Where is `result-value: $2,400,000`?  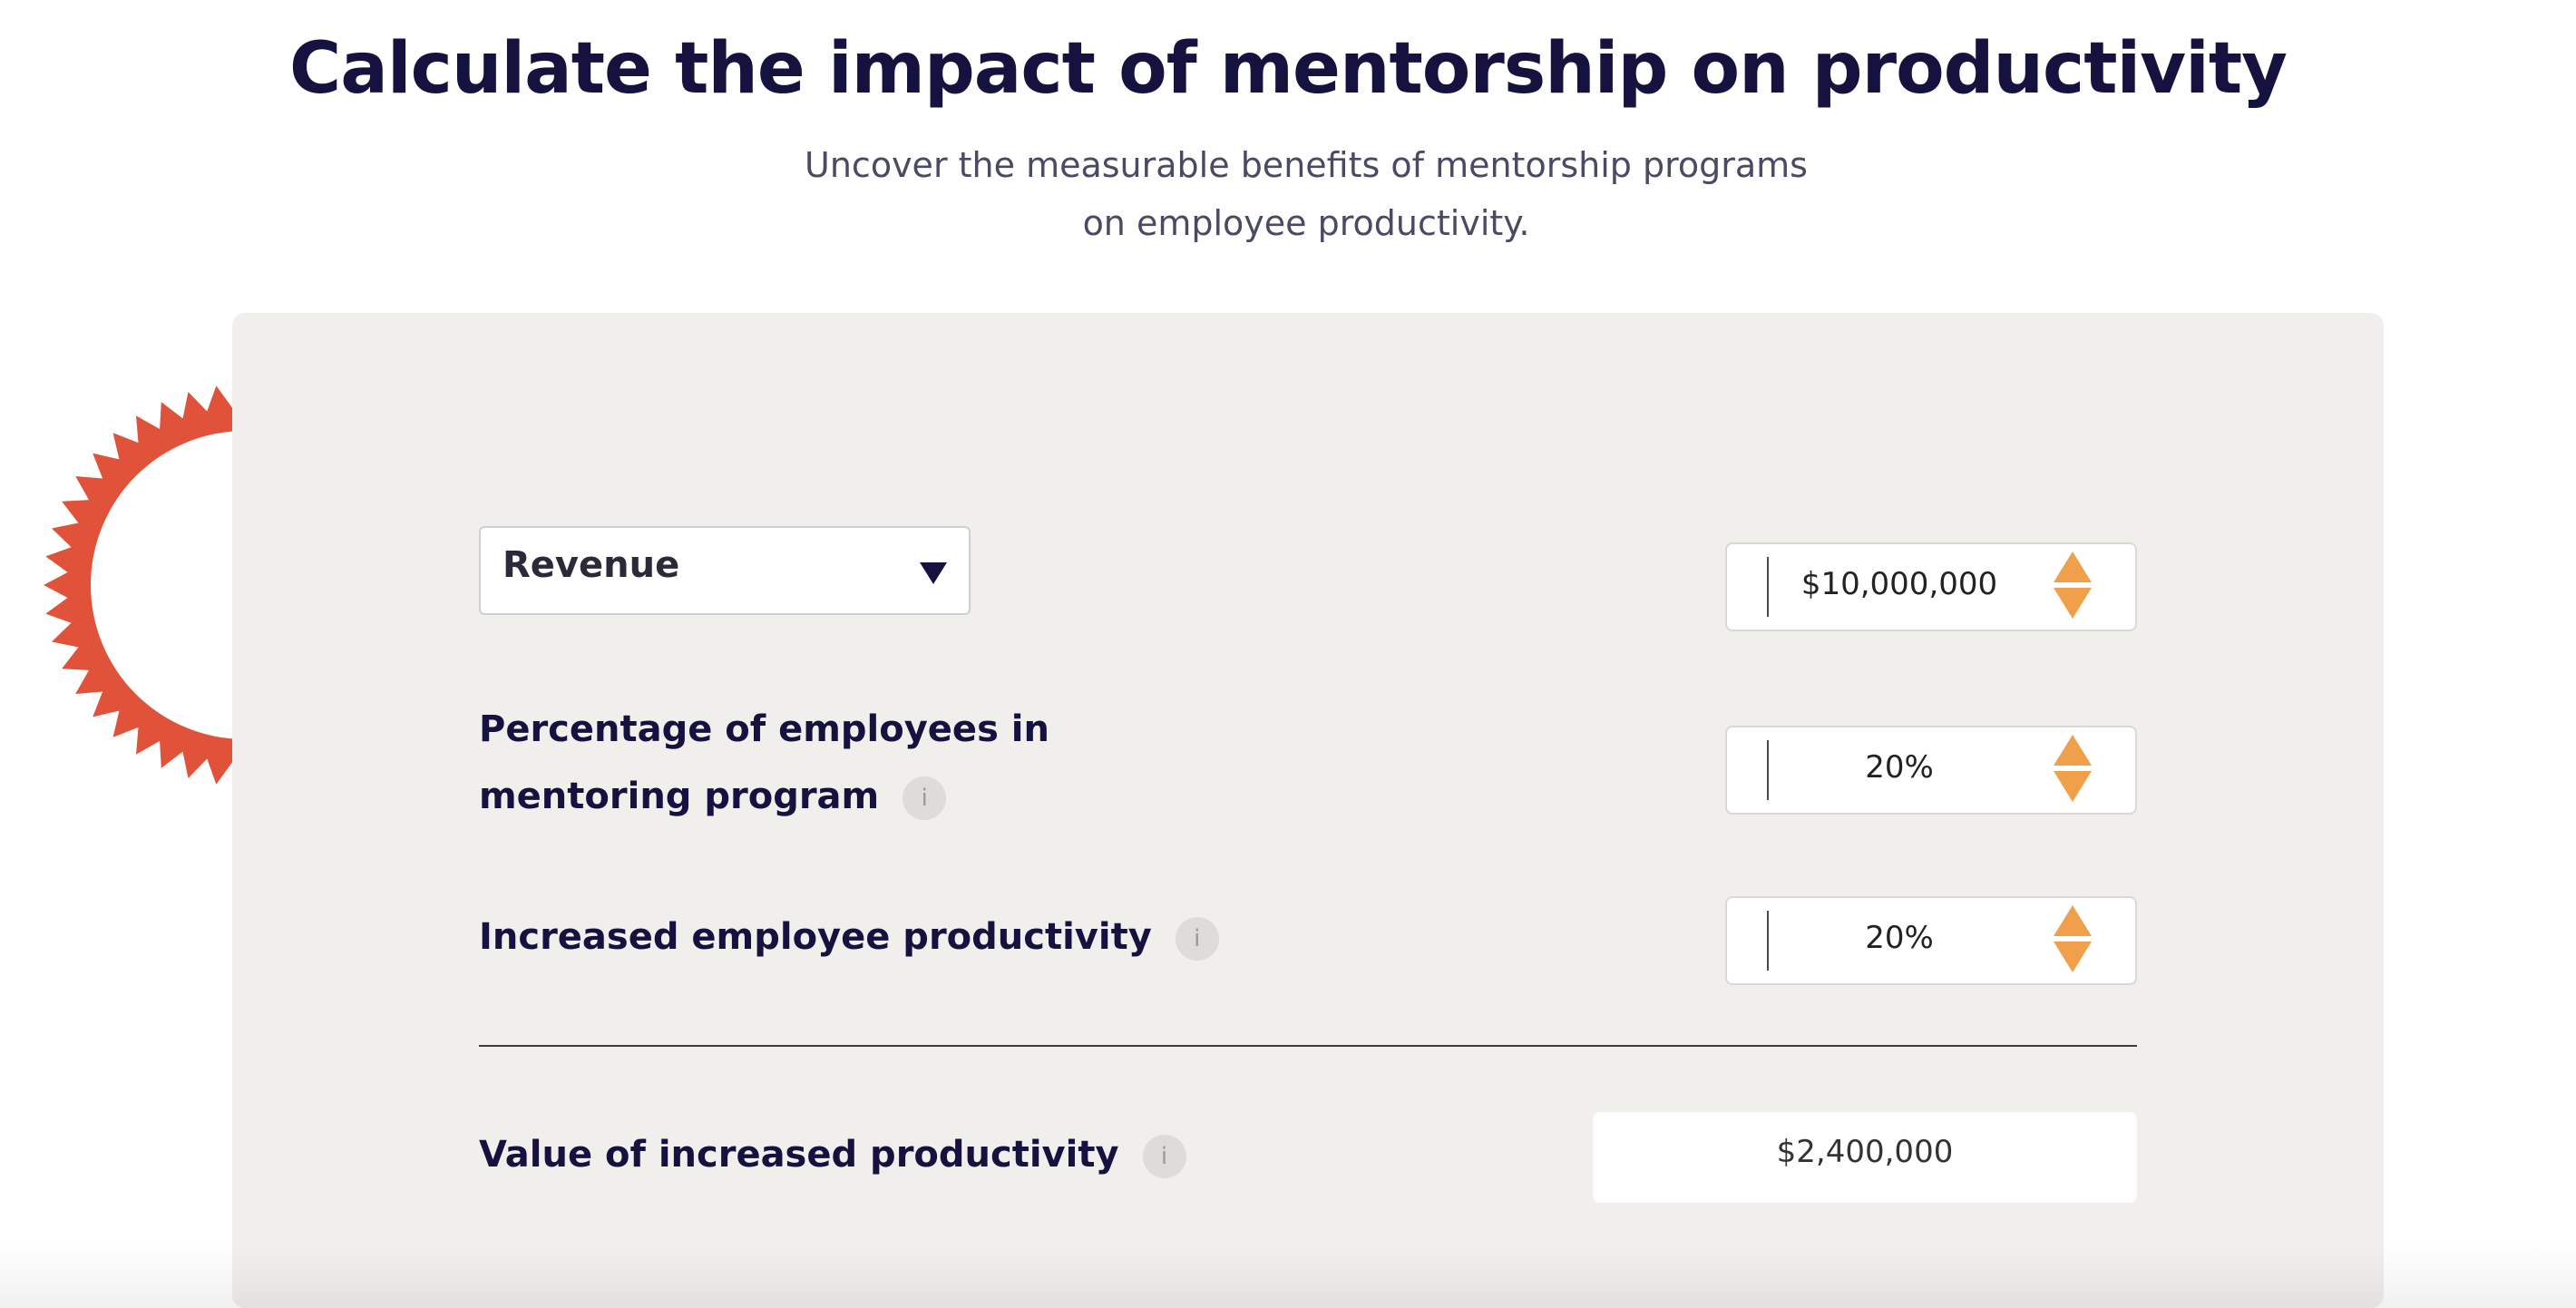
result-value: $2,400,000 is located at coordinates (1865, 1152).